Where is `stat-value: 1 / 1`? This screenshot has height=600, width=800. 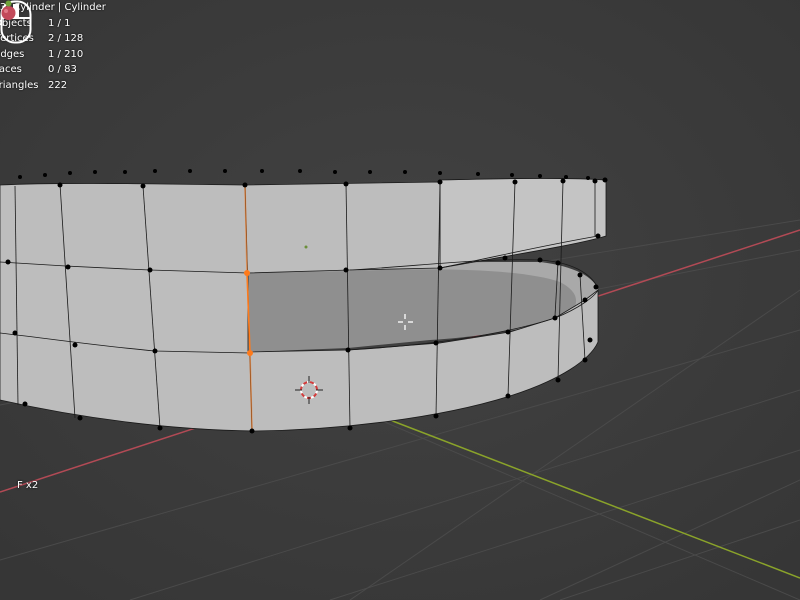 stat-value: 1 / 1 is located at coordinates (59, 23).